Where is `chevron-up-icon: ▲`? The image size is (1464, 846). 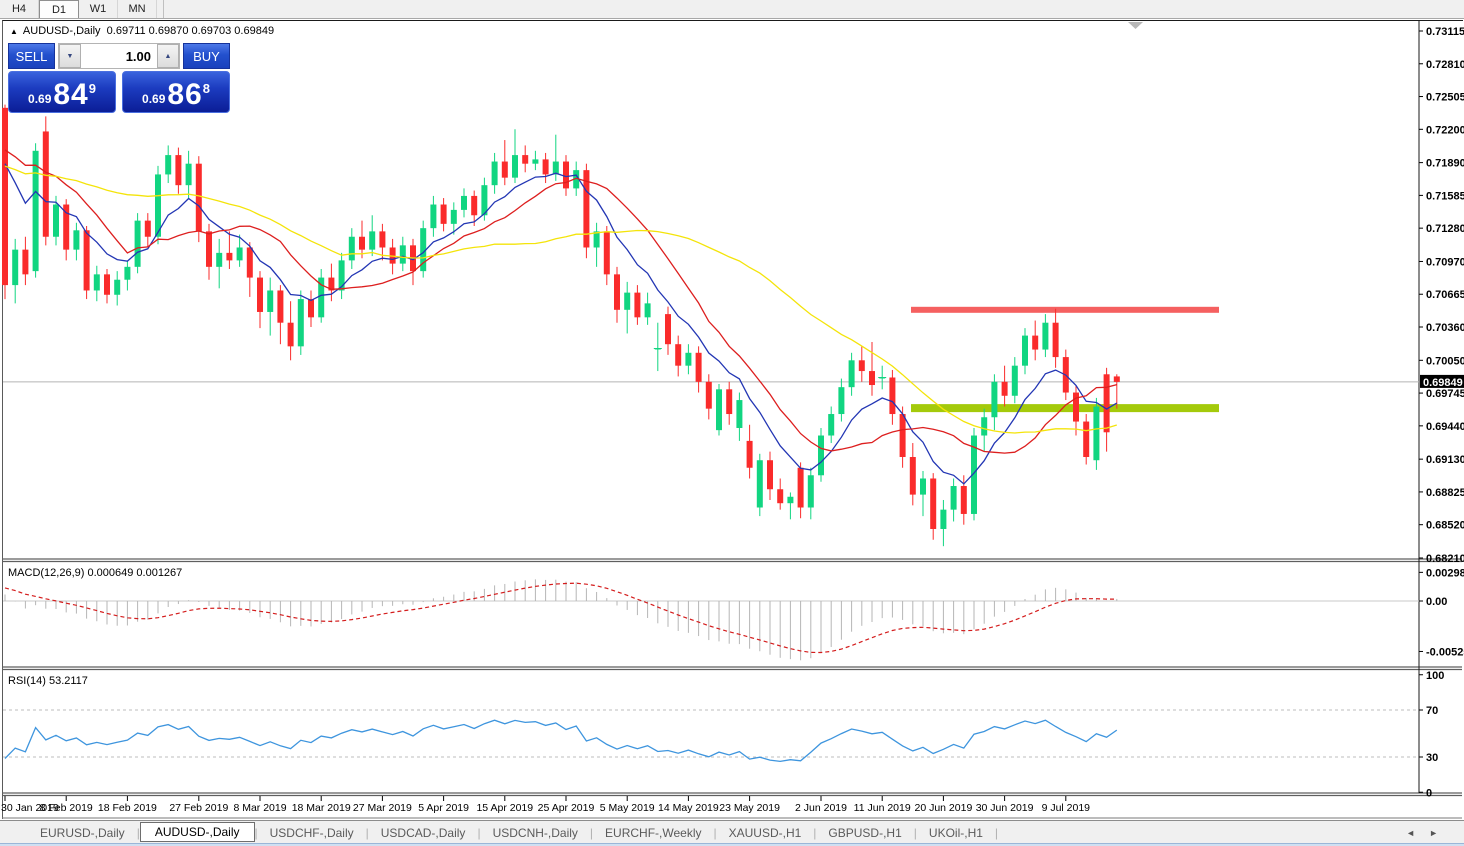
chevron-up-icon: ▲ is located at coordinates (168, 56).